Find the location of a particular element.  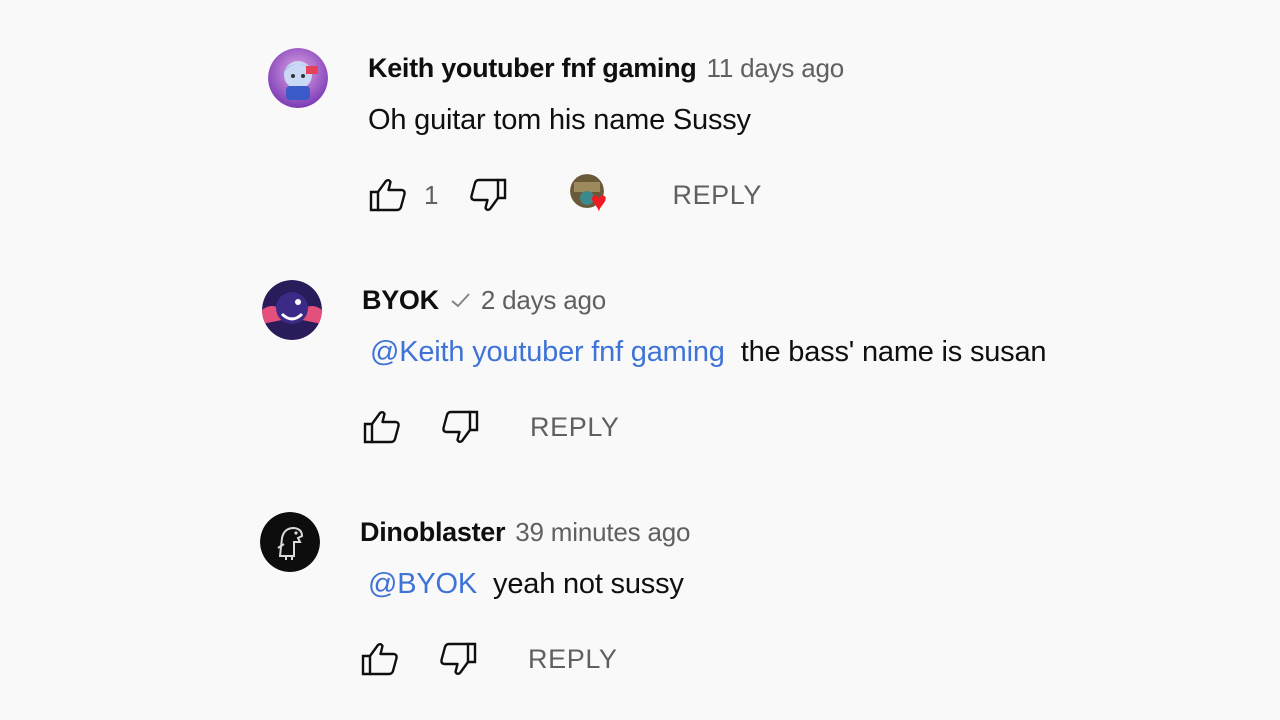

comment-author: Keith youtuber fnf gaming is located at coordinates (532, 68).